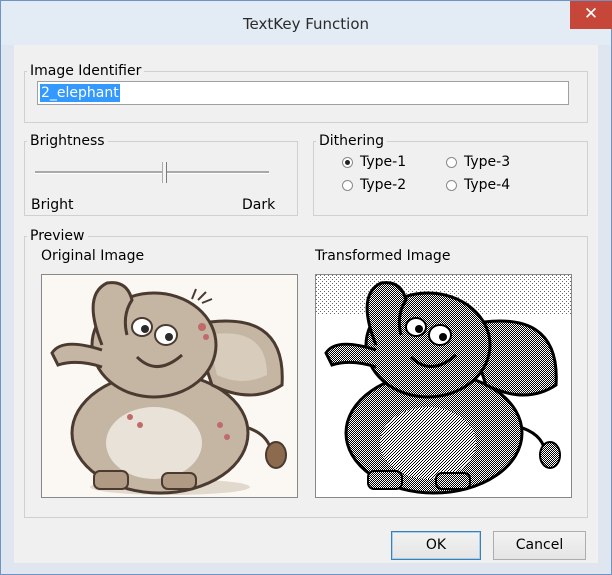 This screenshot has height=575, width=612. I want to click on brightness-slider-thumb, so click(164, 172).